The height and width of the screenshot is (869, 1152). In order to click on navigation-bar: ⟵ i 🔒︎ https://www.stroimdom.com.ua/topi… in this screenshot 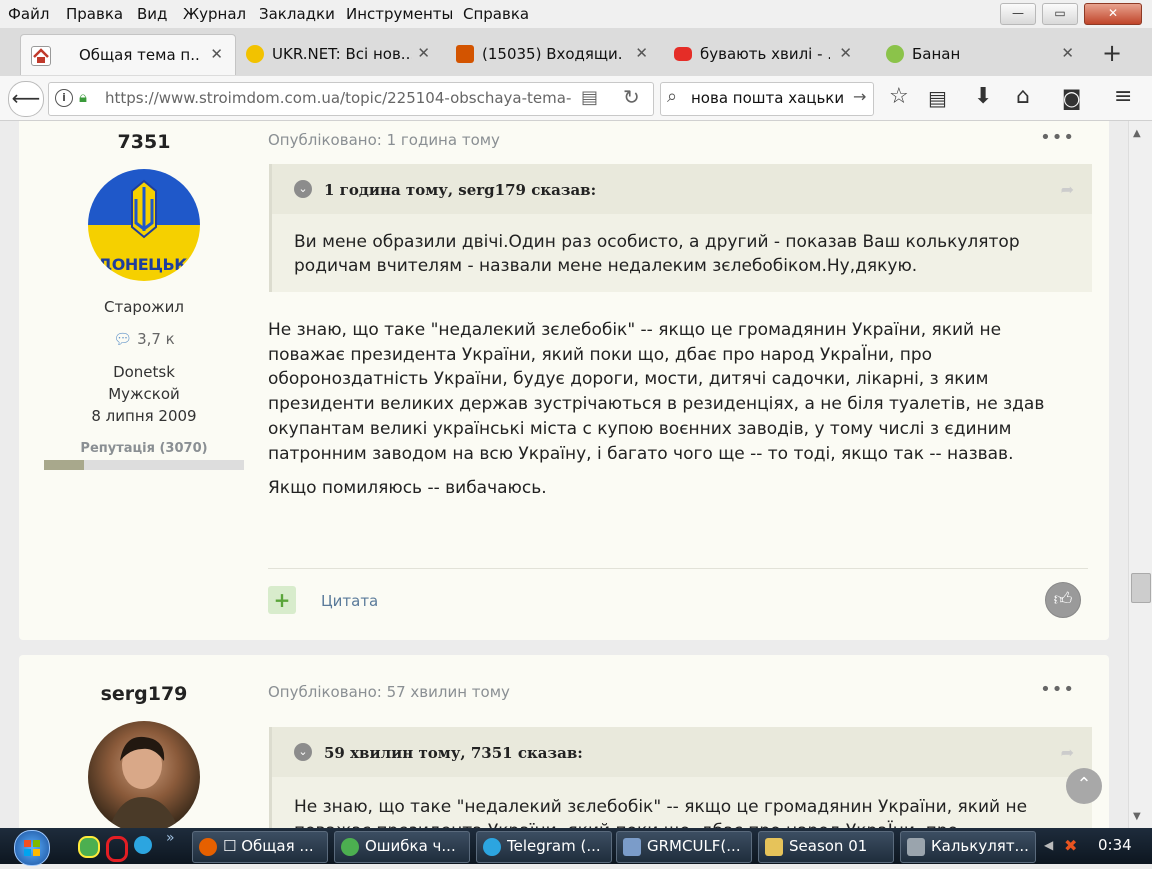, I will do `click(576, 98)`.